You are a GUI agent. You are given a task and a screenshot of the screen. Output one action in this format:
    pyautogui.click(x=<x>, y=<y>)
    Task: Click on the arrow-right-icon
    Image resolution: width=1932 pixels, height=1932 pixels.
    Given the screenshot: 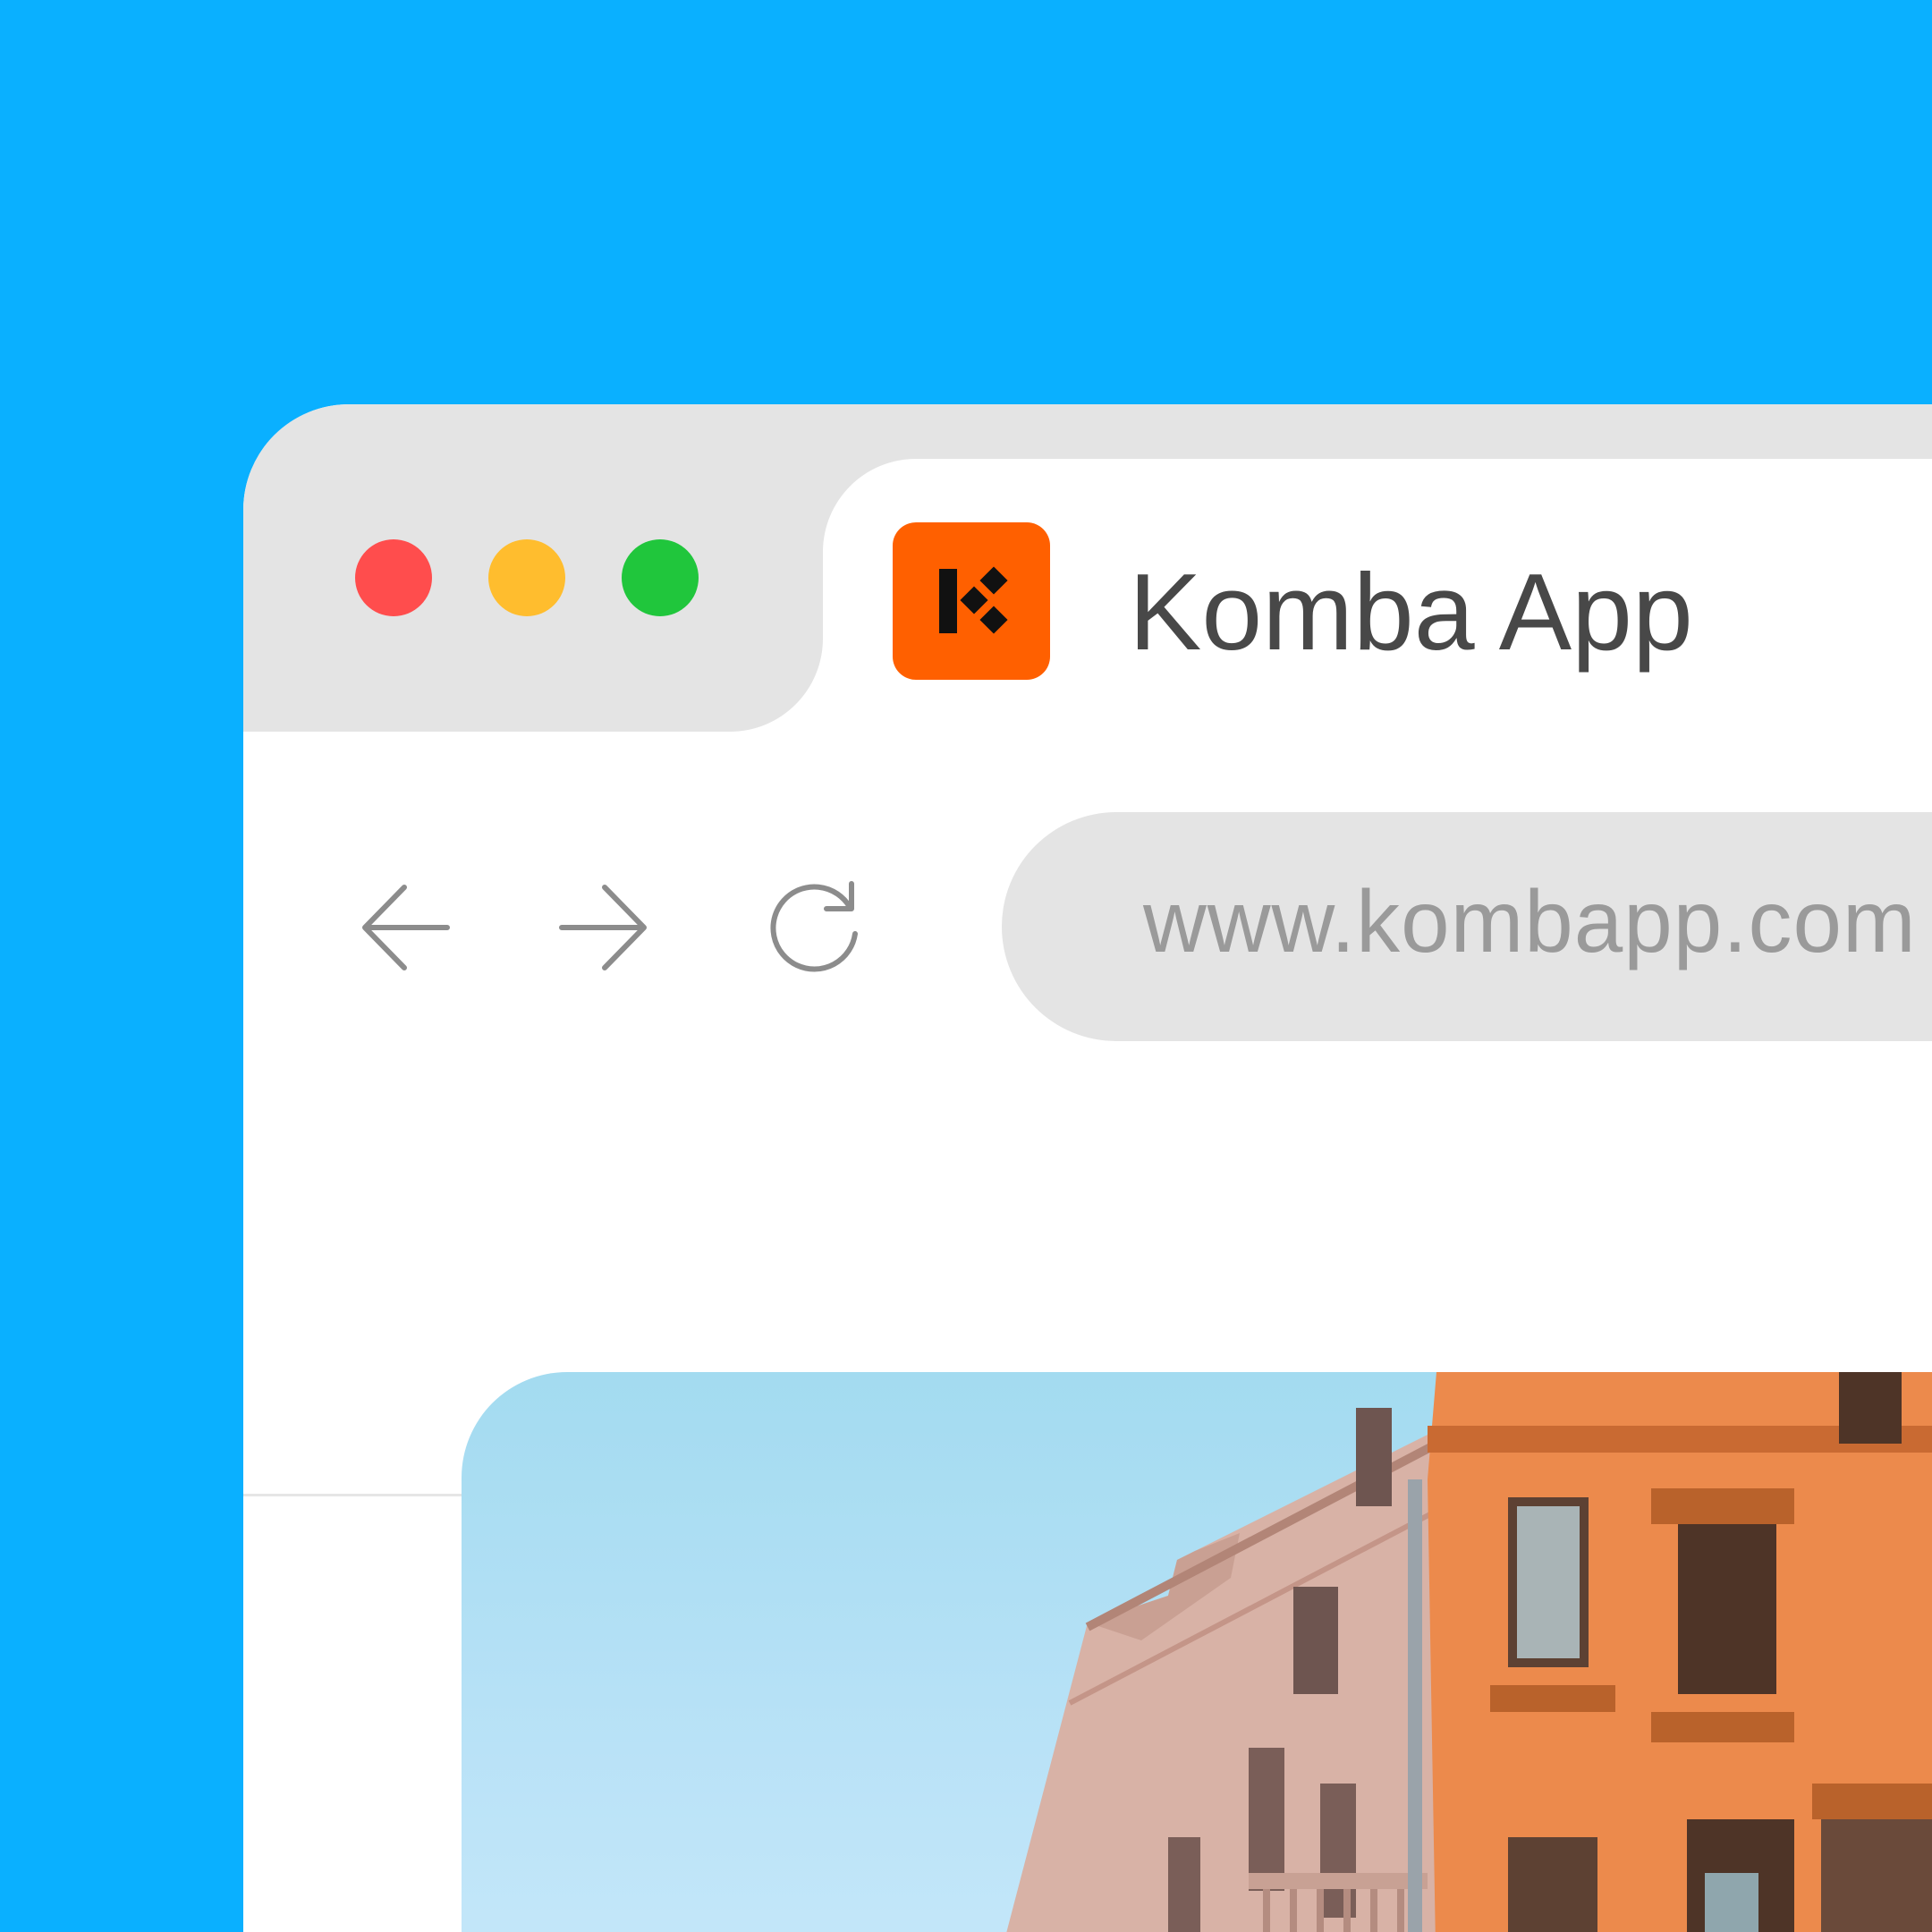 What is the action you would take?
    pyautogui.click(x=603, y=927)
    